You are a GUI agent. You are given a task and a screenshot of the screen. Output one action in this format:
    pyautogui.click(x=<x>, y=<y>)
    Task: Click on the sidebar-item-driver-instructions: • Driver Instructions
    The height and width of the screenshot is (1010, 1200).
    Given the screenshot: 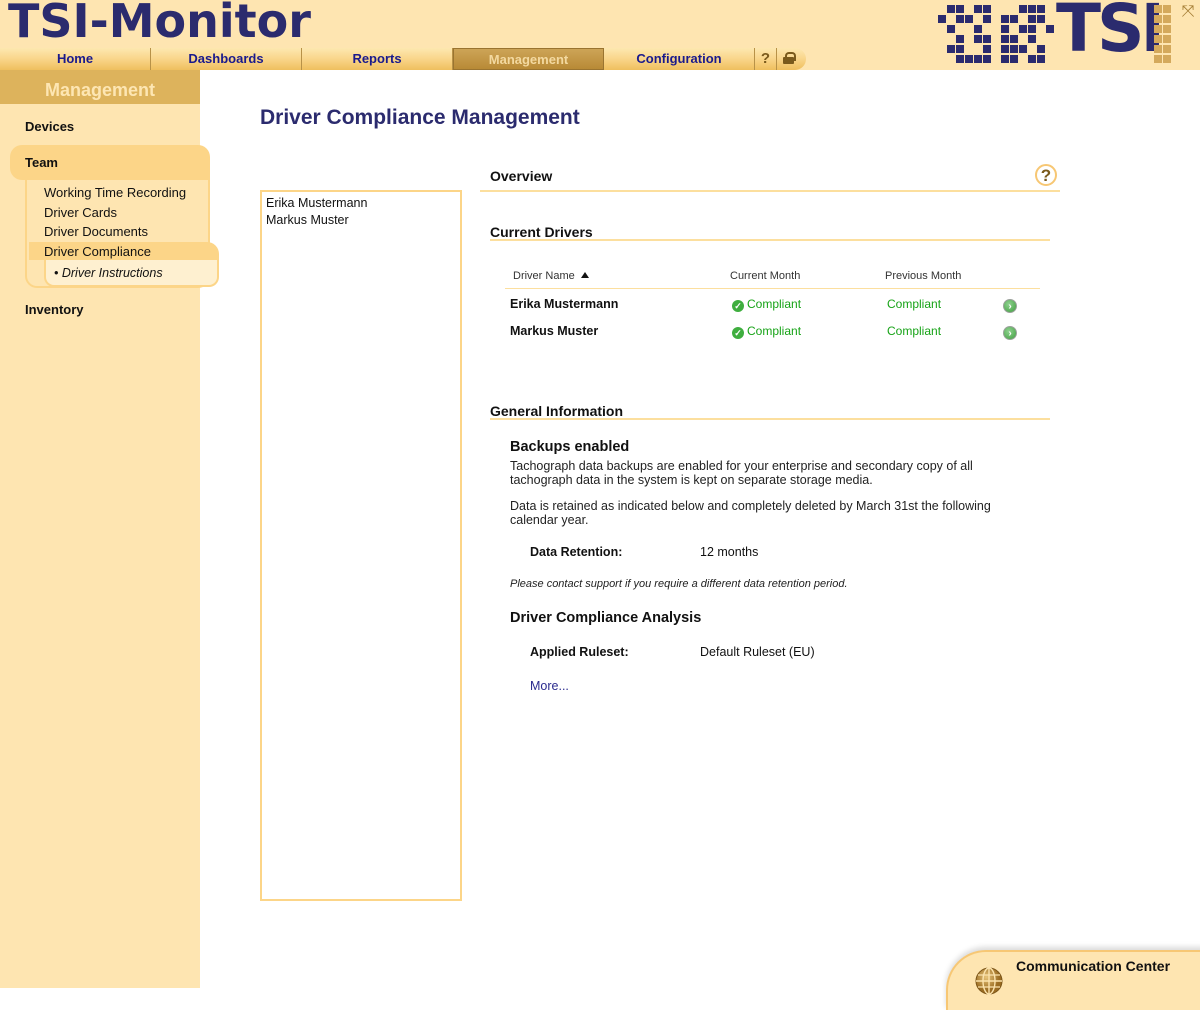 What is the action you would take?
    pyautogui.click(x=131, y=273)
    